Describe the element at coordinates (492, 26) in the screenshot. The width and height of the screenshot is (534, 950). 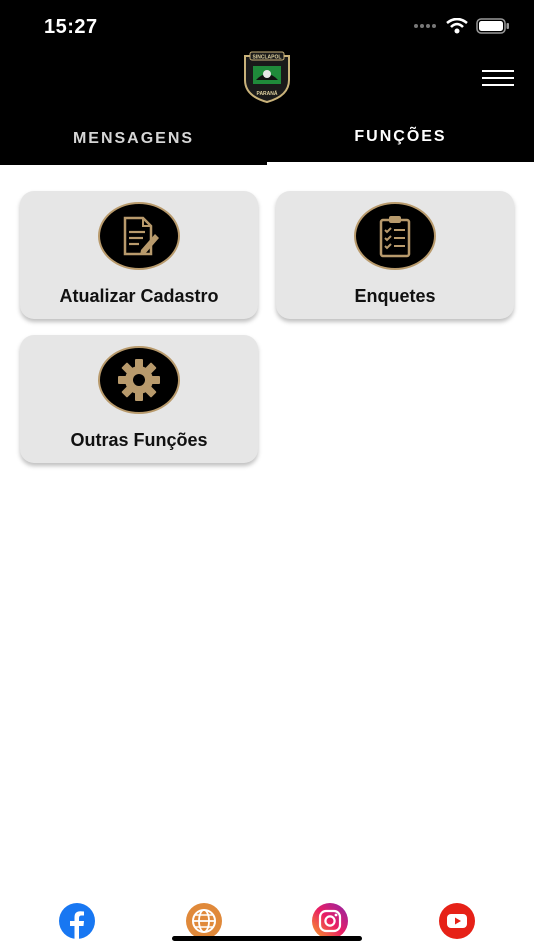
I see `battery-icon` at that location.